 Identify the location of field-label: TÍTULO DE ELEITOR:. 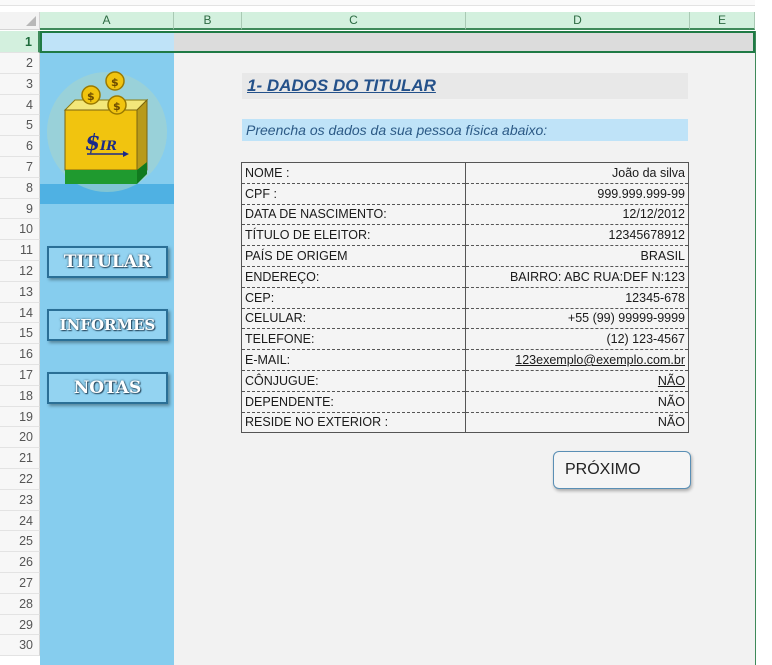
(353, 235).